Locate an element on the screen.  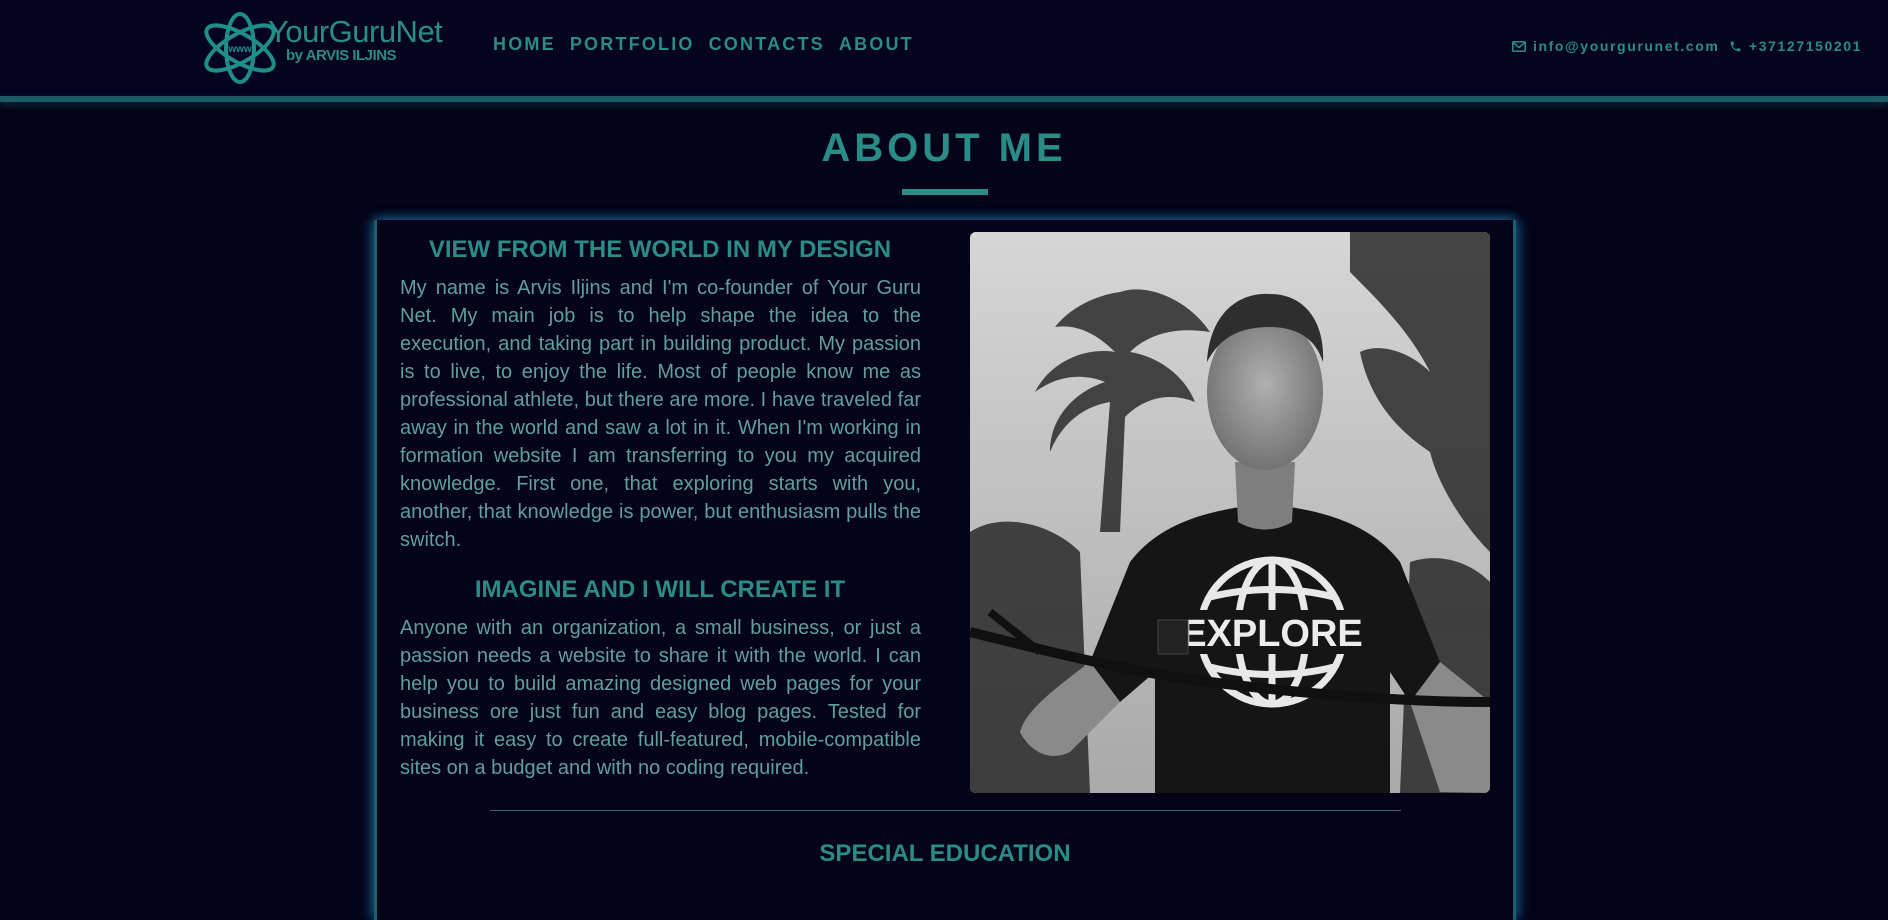
contact-email: info@yourgurunet.com is located at coordinates (1615, 46).